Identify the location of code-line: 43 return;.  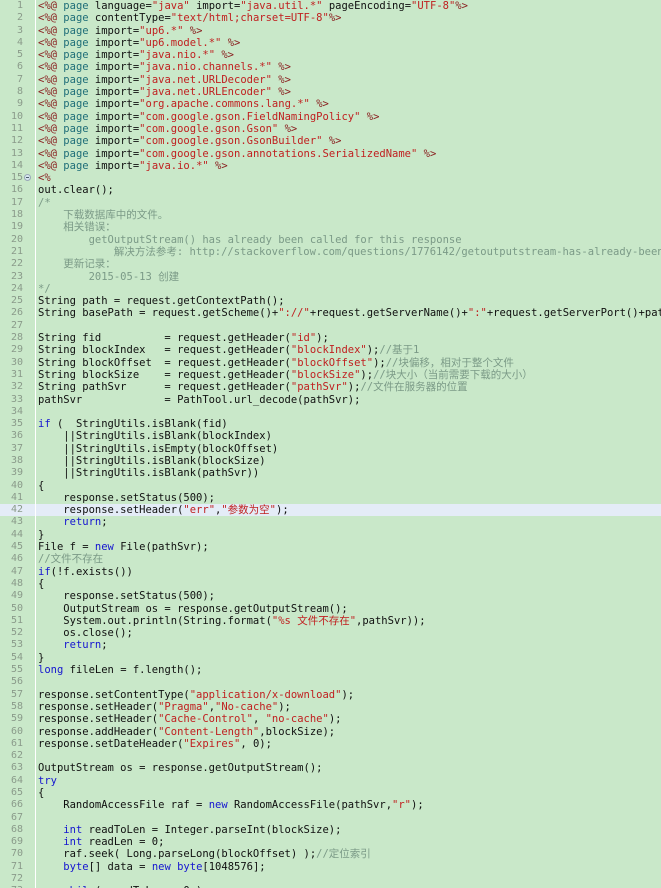
(330, 522).